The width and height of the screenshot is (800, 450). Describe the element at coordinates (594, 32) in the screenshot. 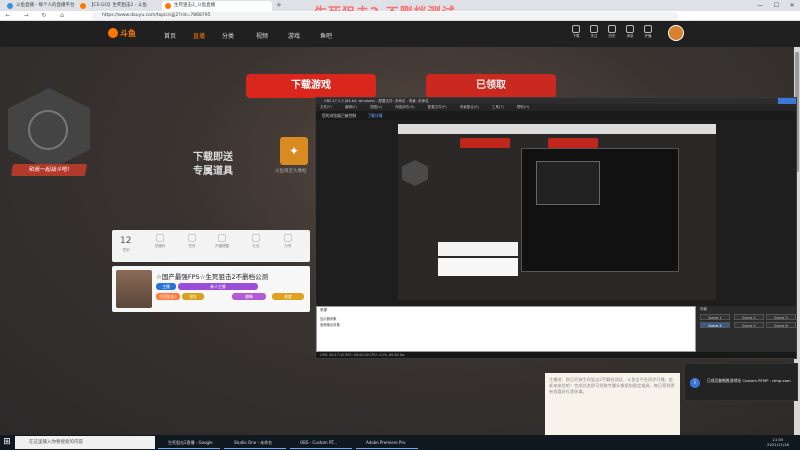

I see `nav-follow: 关注` at that location.